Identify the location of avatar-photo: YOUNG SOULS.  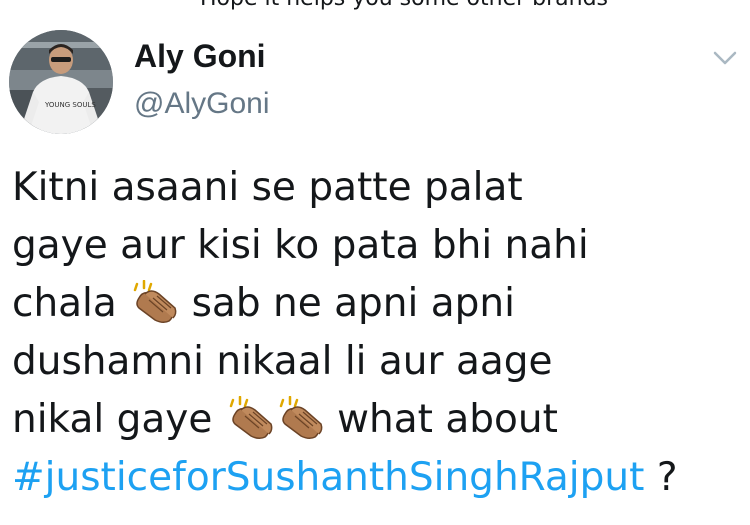
(61, 82).